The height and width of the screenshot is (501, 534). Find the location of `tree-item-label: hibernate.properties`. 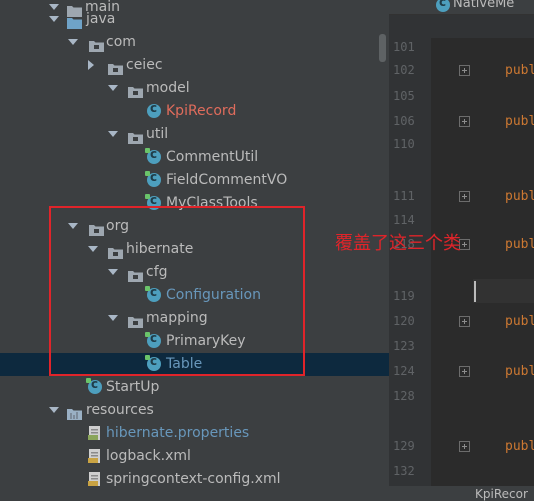

tree-item-label: hibernate.properties is located at coordinates (178, 433).